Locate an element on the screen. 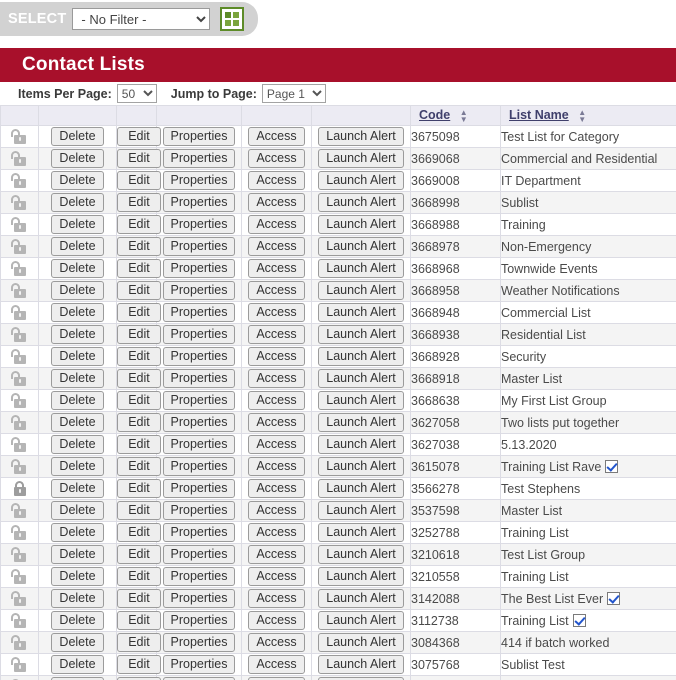 The width and height of the screenshot is (676, 680). jump-to-page-select: Page 1 is located at coordinates (293, 93).